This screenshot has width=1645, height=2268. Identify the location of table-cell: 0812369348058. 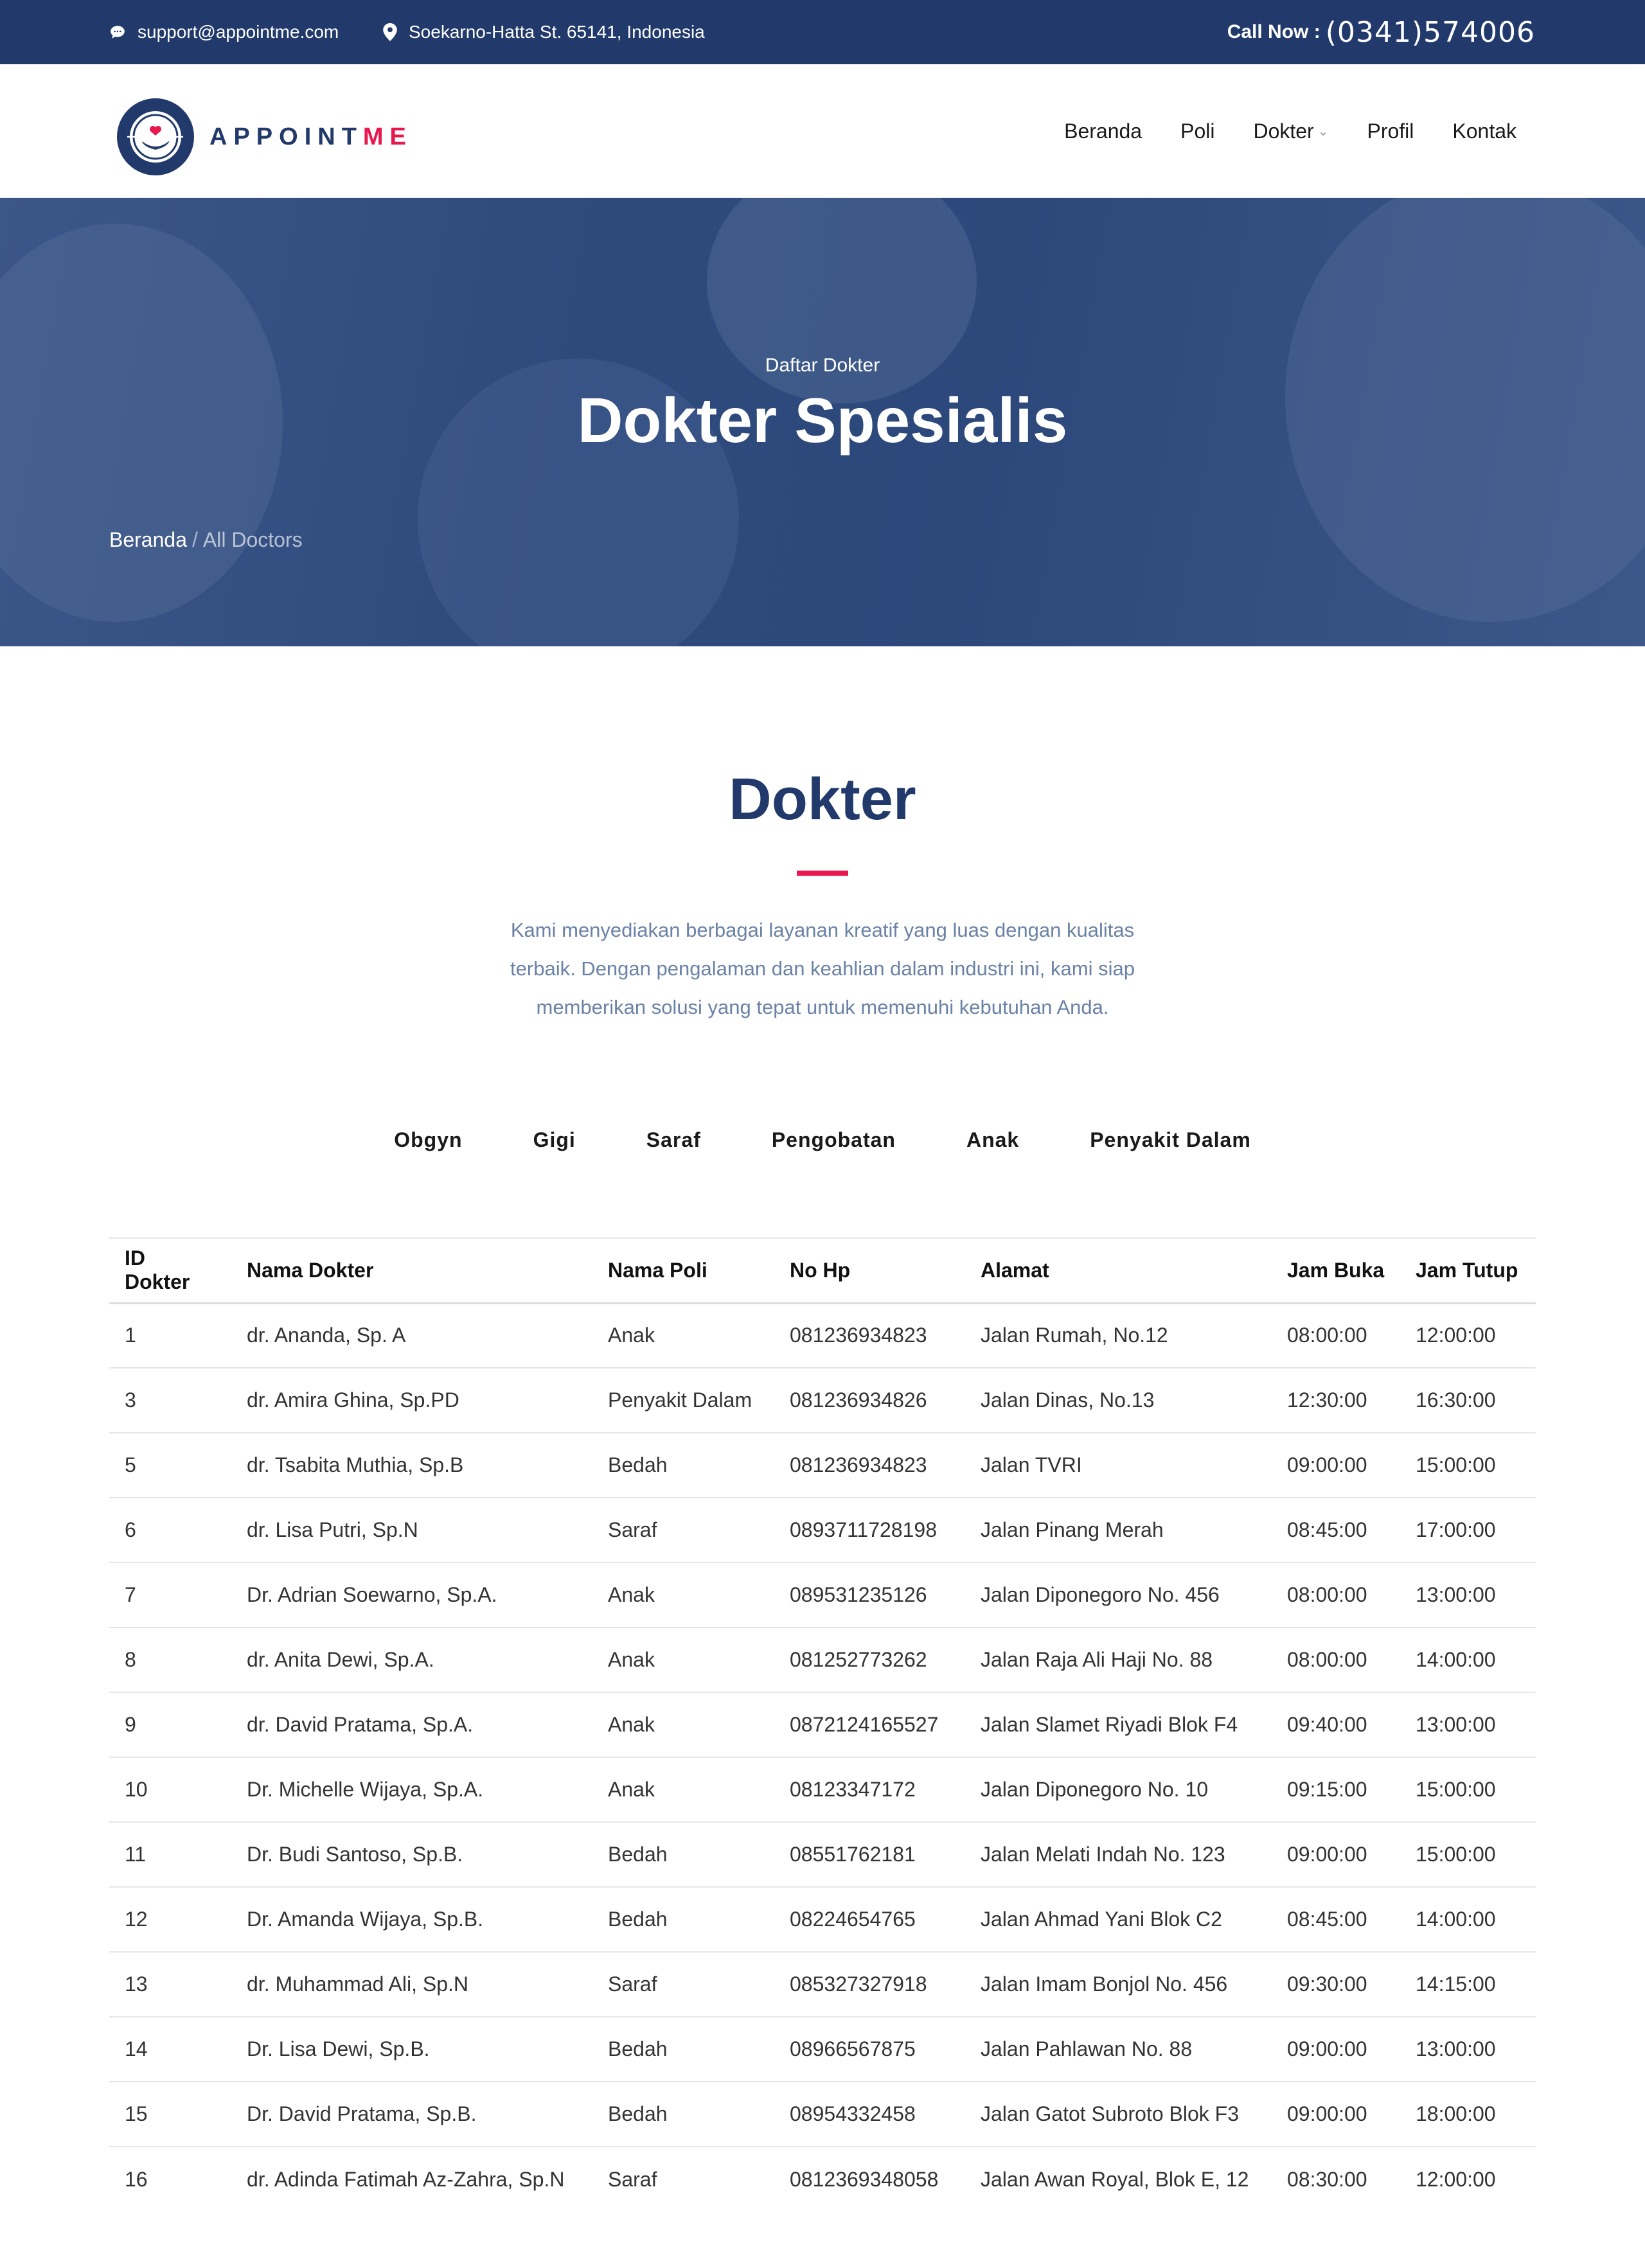
(869, 2178).